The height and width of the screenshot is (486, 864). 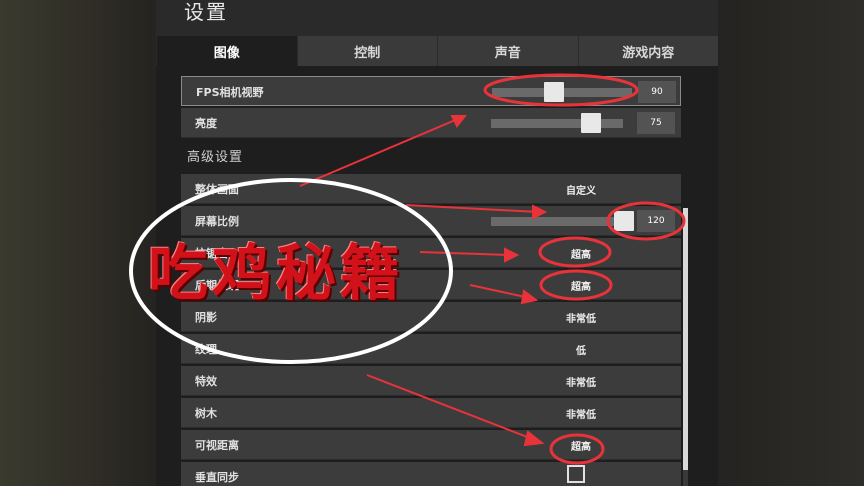 What do you see at coordinates (656, 123) in the screenshot?
I see `brightness-value-box: 75` at bounding box center [656, 123].